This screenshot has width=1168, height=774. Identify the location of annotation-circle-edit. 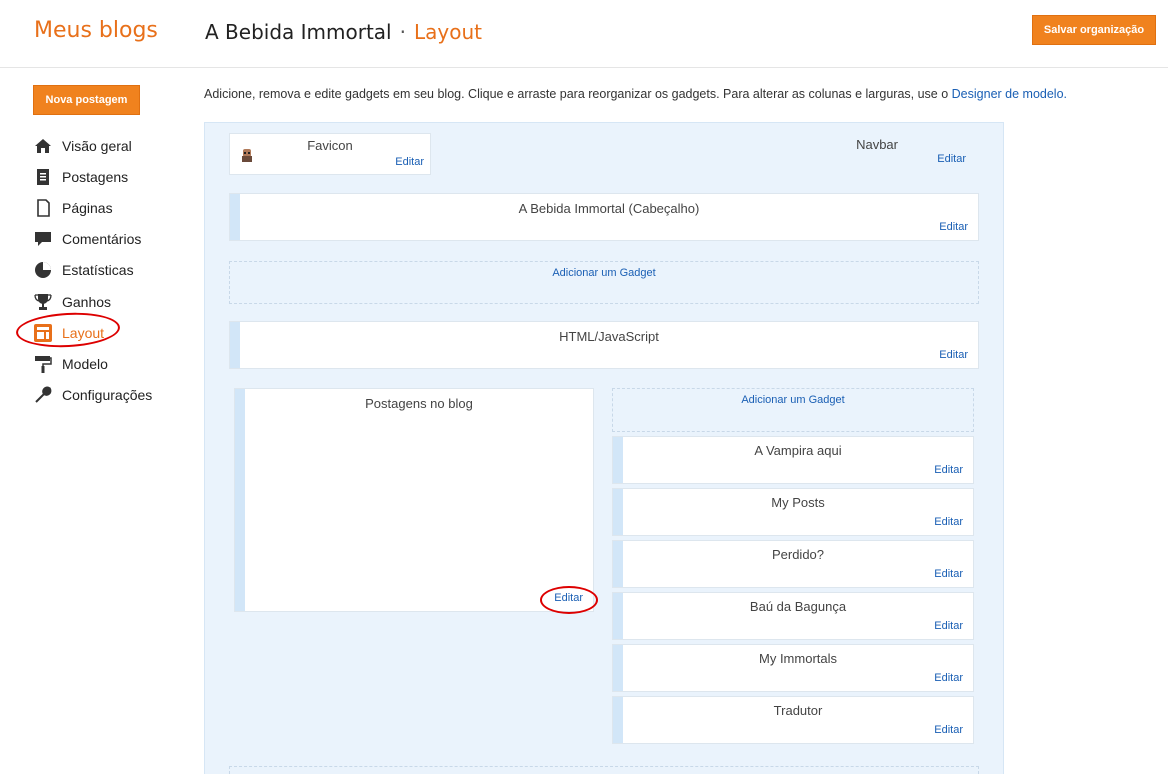
(569, 600).